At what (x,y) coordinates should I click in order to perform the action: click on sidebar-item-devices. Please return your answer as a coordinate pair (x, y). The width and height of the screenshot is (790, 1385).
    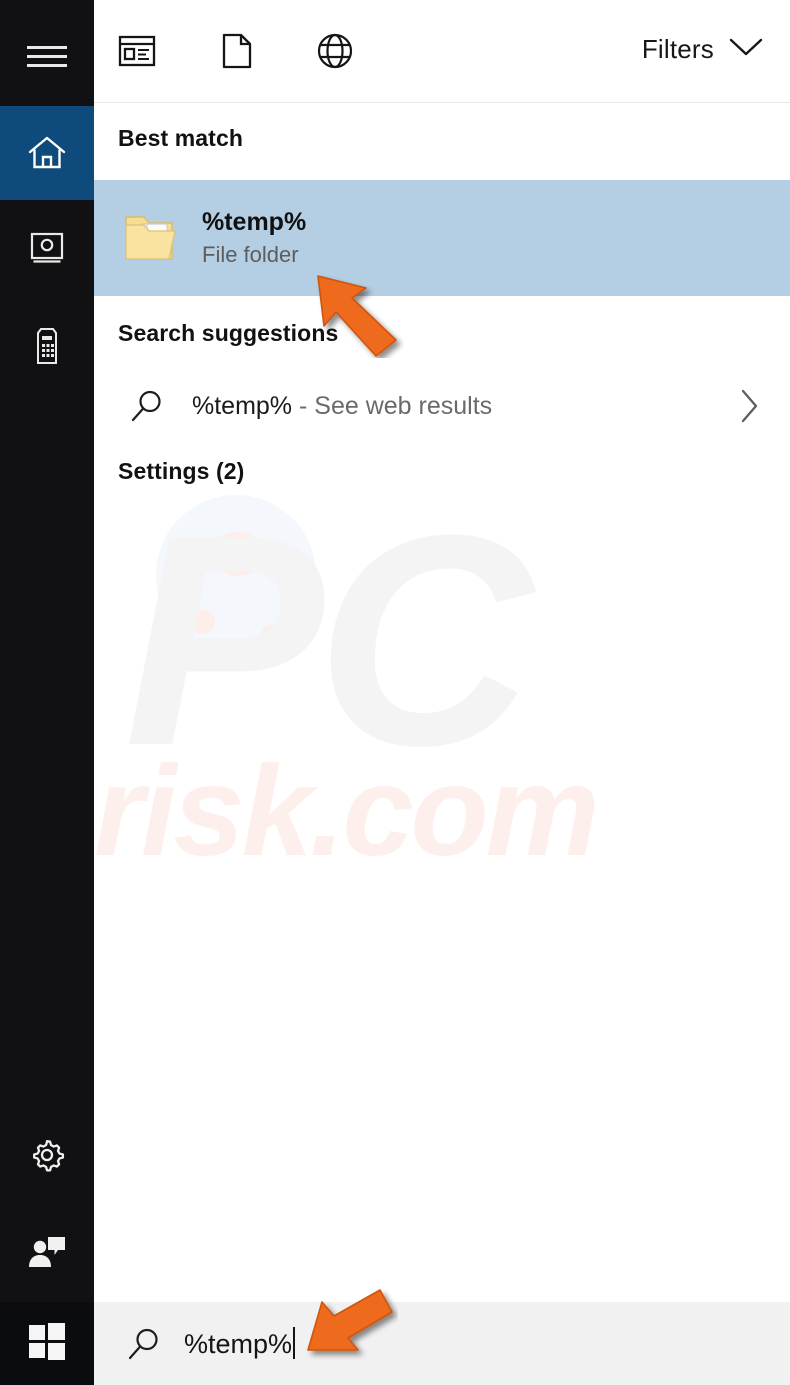
    Looking at the image, I should click on (47, 347).